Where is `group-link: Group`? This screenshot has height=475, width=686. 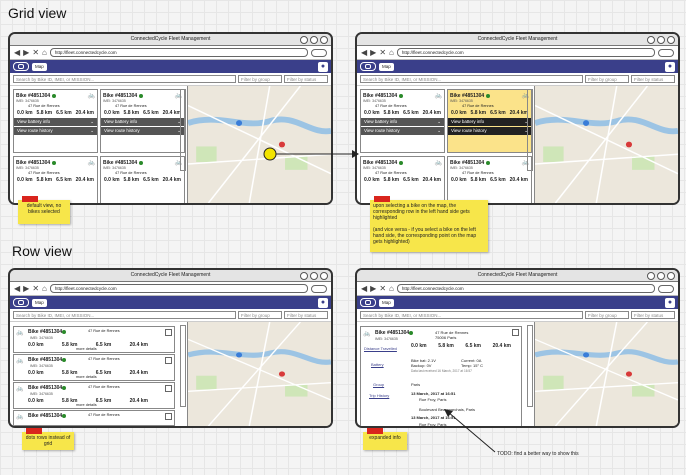
group-link: Group is located at coordinates (378, 384).